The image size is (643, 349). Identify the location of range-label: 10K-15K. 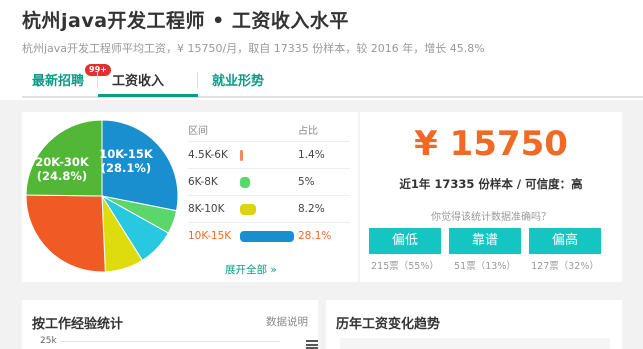
(210, 236).